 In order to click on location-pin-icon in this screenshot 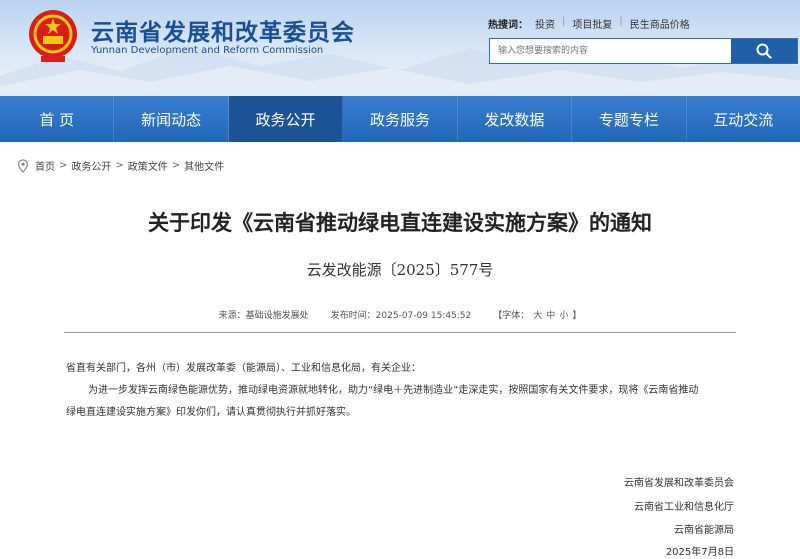, I will do `click(23, 165)`.